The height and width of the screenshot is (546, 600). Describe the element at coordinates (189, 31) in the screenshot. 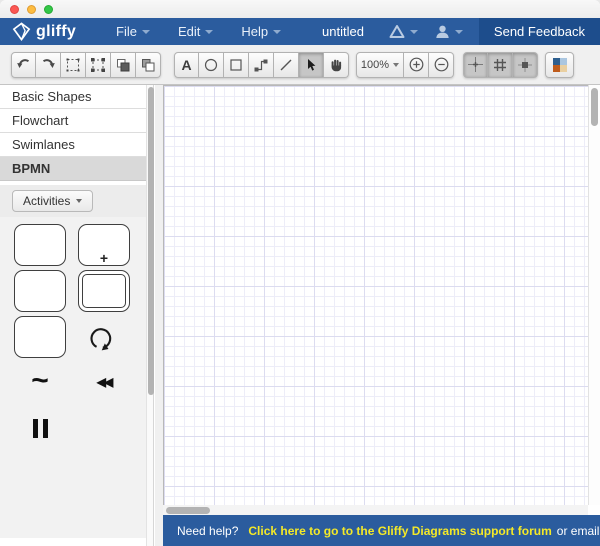

I see `menu-edit-label: Edit` at that location.